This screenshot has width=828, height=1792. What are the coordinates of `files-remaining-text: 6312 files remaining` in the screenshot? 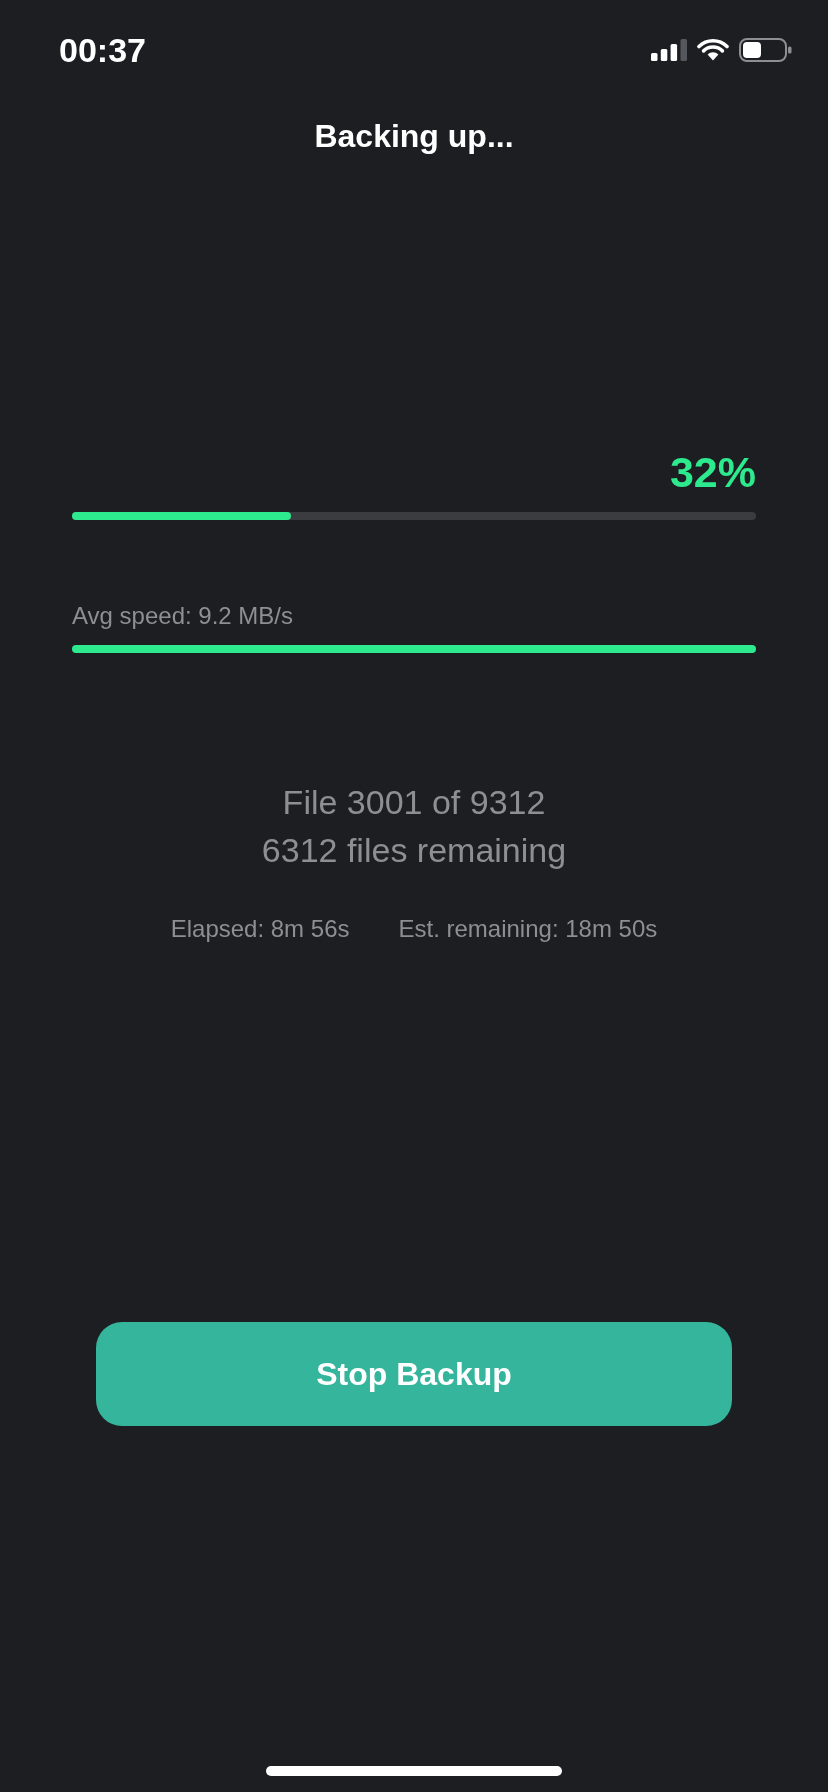 It's located at (414, 850).